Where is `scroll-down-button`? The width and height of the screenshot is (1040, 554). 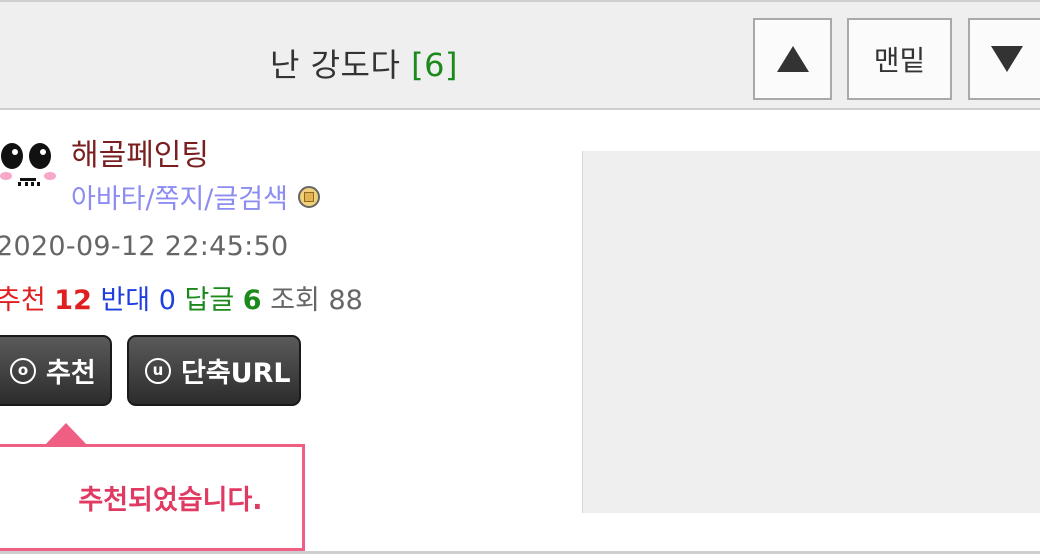 scroll-down-button is located at coordinates (1004, 59).